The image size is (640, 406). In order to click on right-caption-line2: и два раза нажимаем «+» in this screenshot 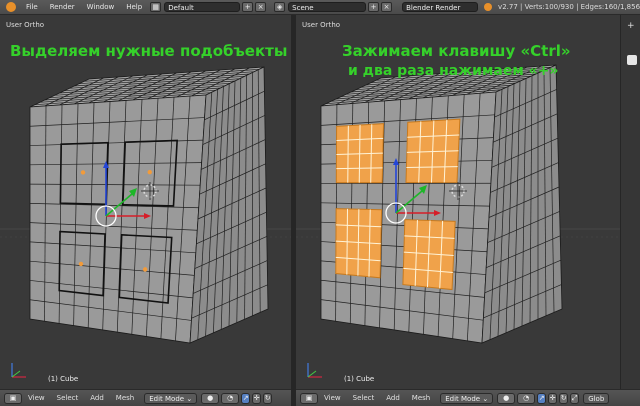, I will do `click(453, 71)`.